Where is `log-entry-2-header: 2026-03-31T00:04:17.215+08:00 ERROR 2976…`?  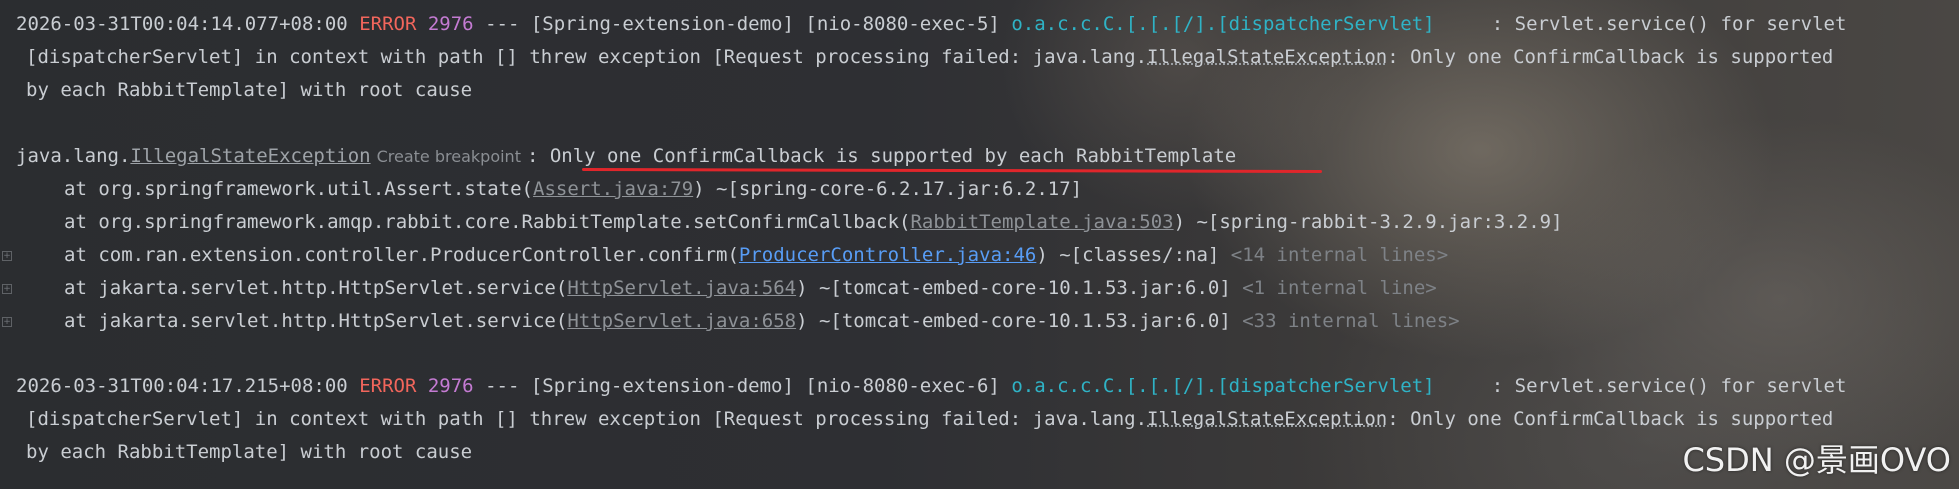 log-entry-2-header: 2026-03-31T00:04:17.215+08:00 ERROR 2976… is located at coordinates (931, 386).